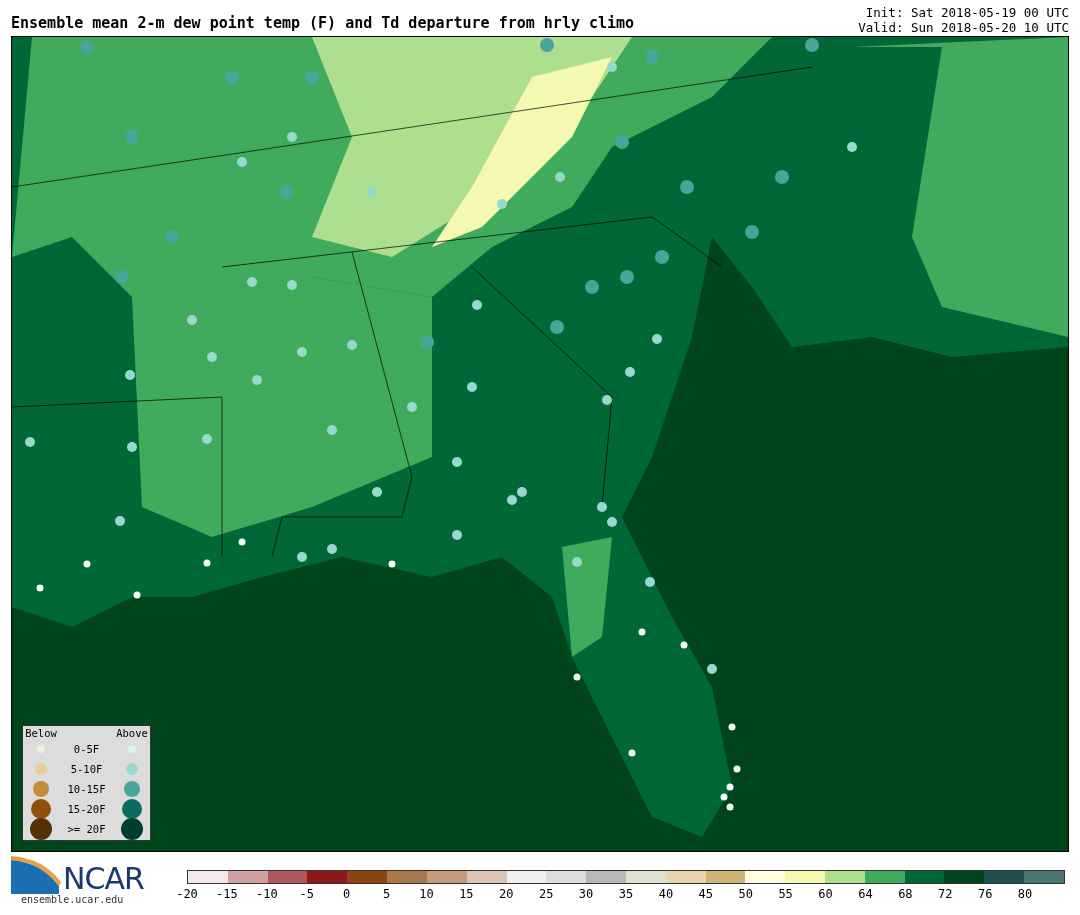  I want to click on tick-label: 35, so click(626, 894).